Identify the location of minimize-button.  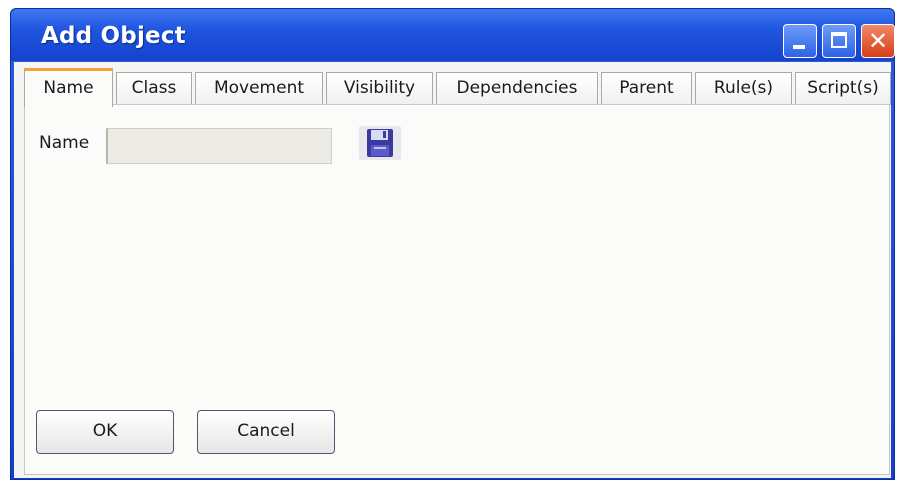
(800, 41).